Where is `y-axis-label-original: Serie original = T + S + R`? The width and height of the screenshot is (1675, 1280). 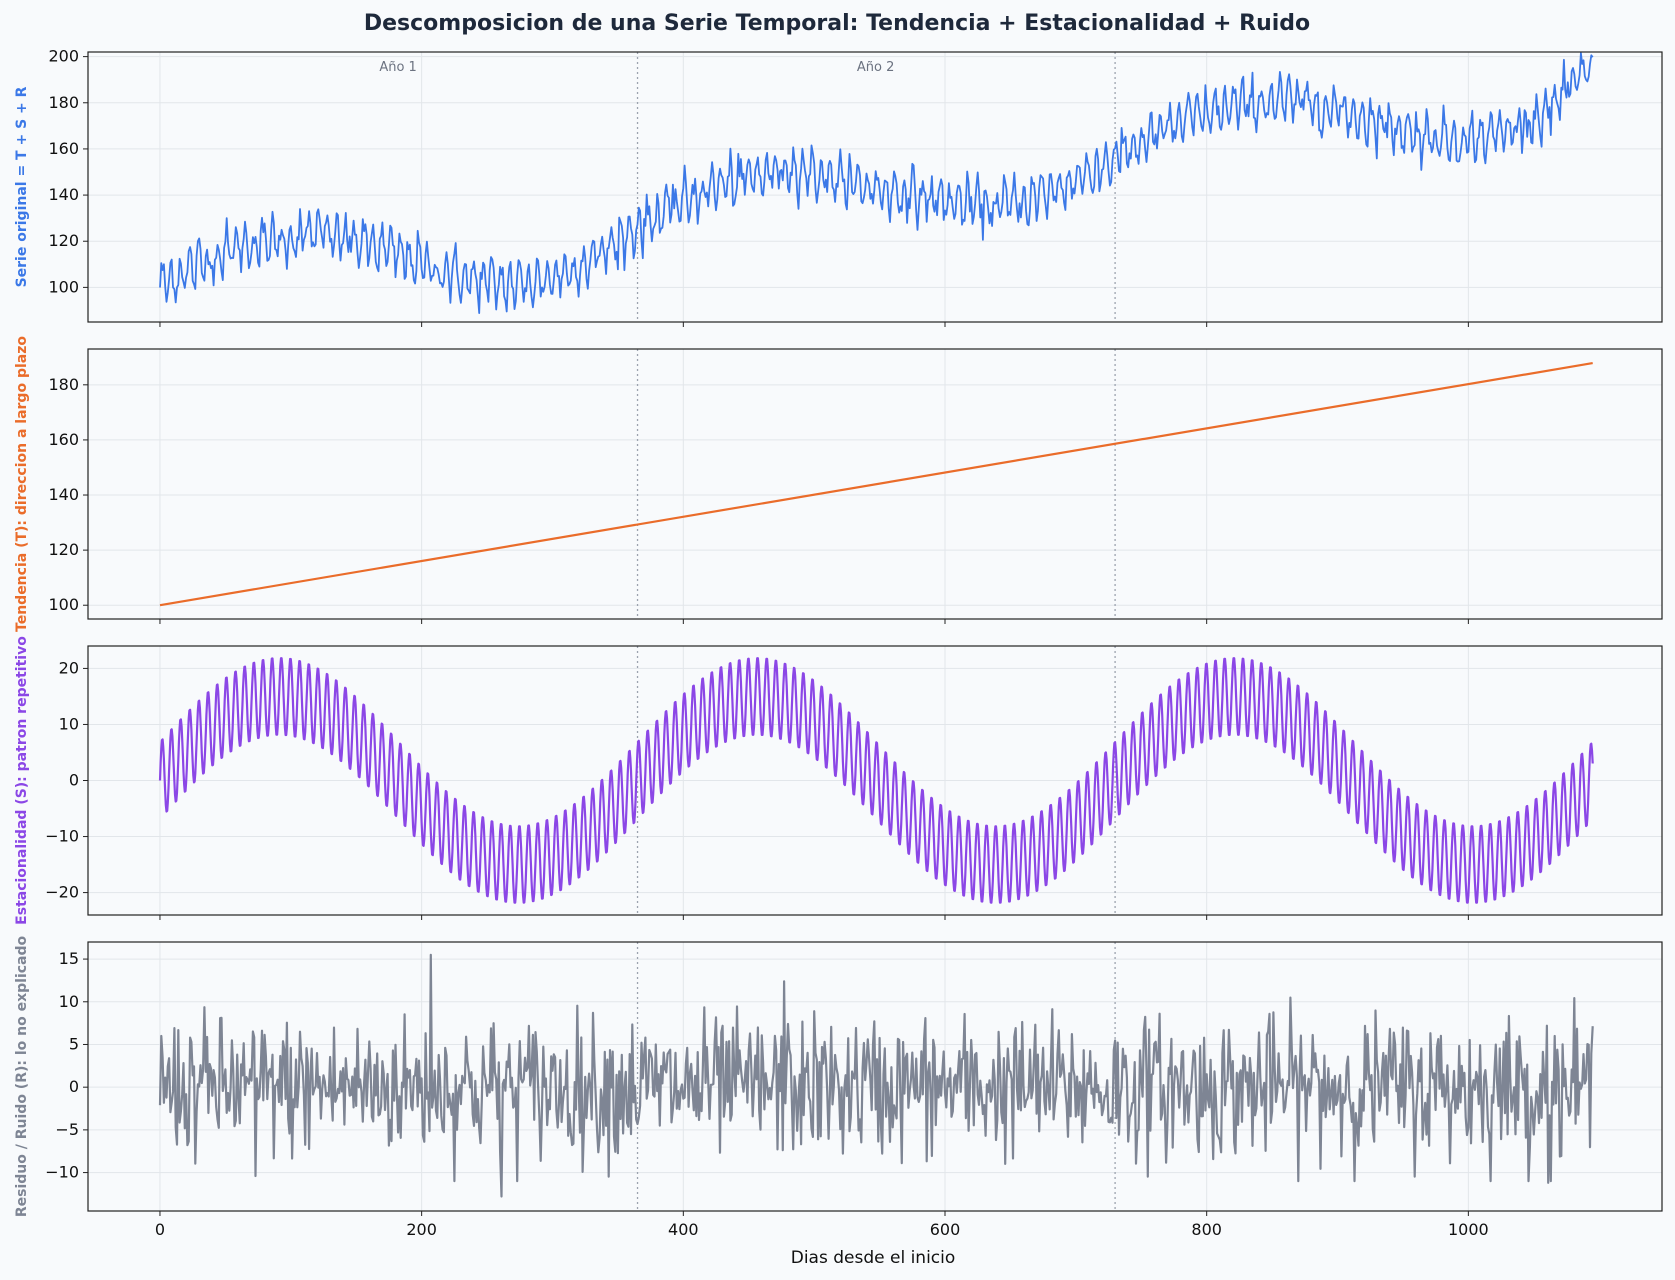 y-axis-label-original: Serie original = T + S + R is located at coordinates (22, 186).